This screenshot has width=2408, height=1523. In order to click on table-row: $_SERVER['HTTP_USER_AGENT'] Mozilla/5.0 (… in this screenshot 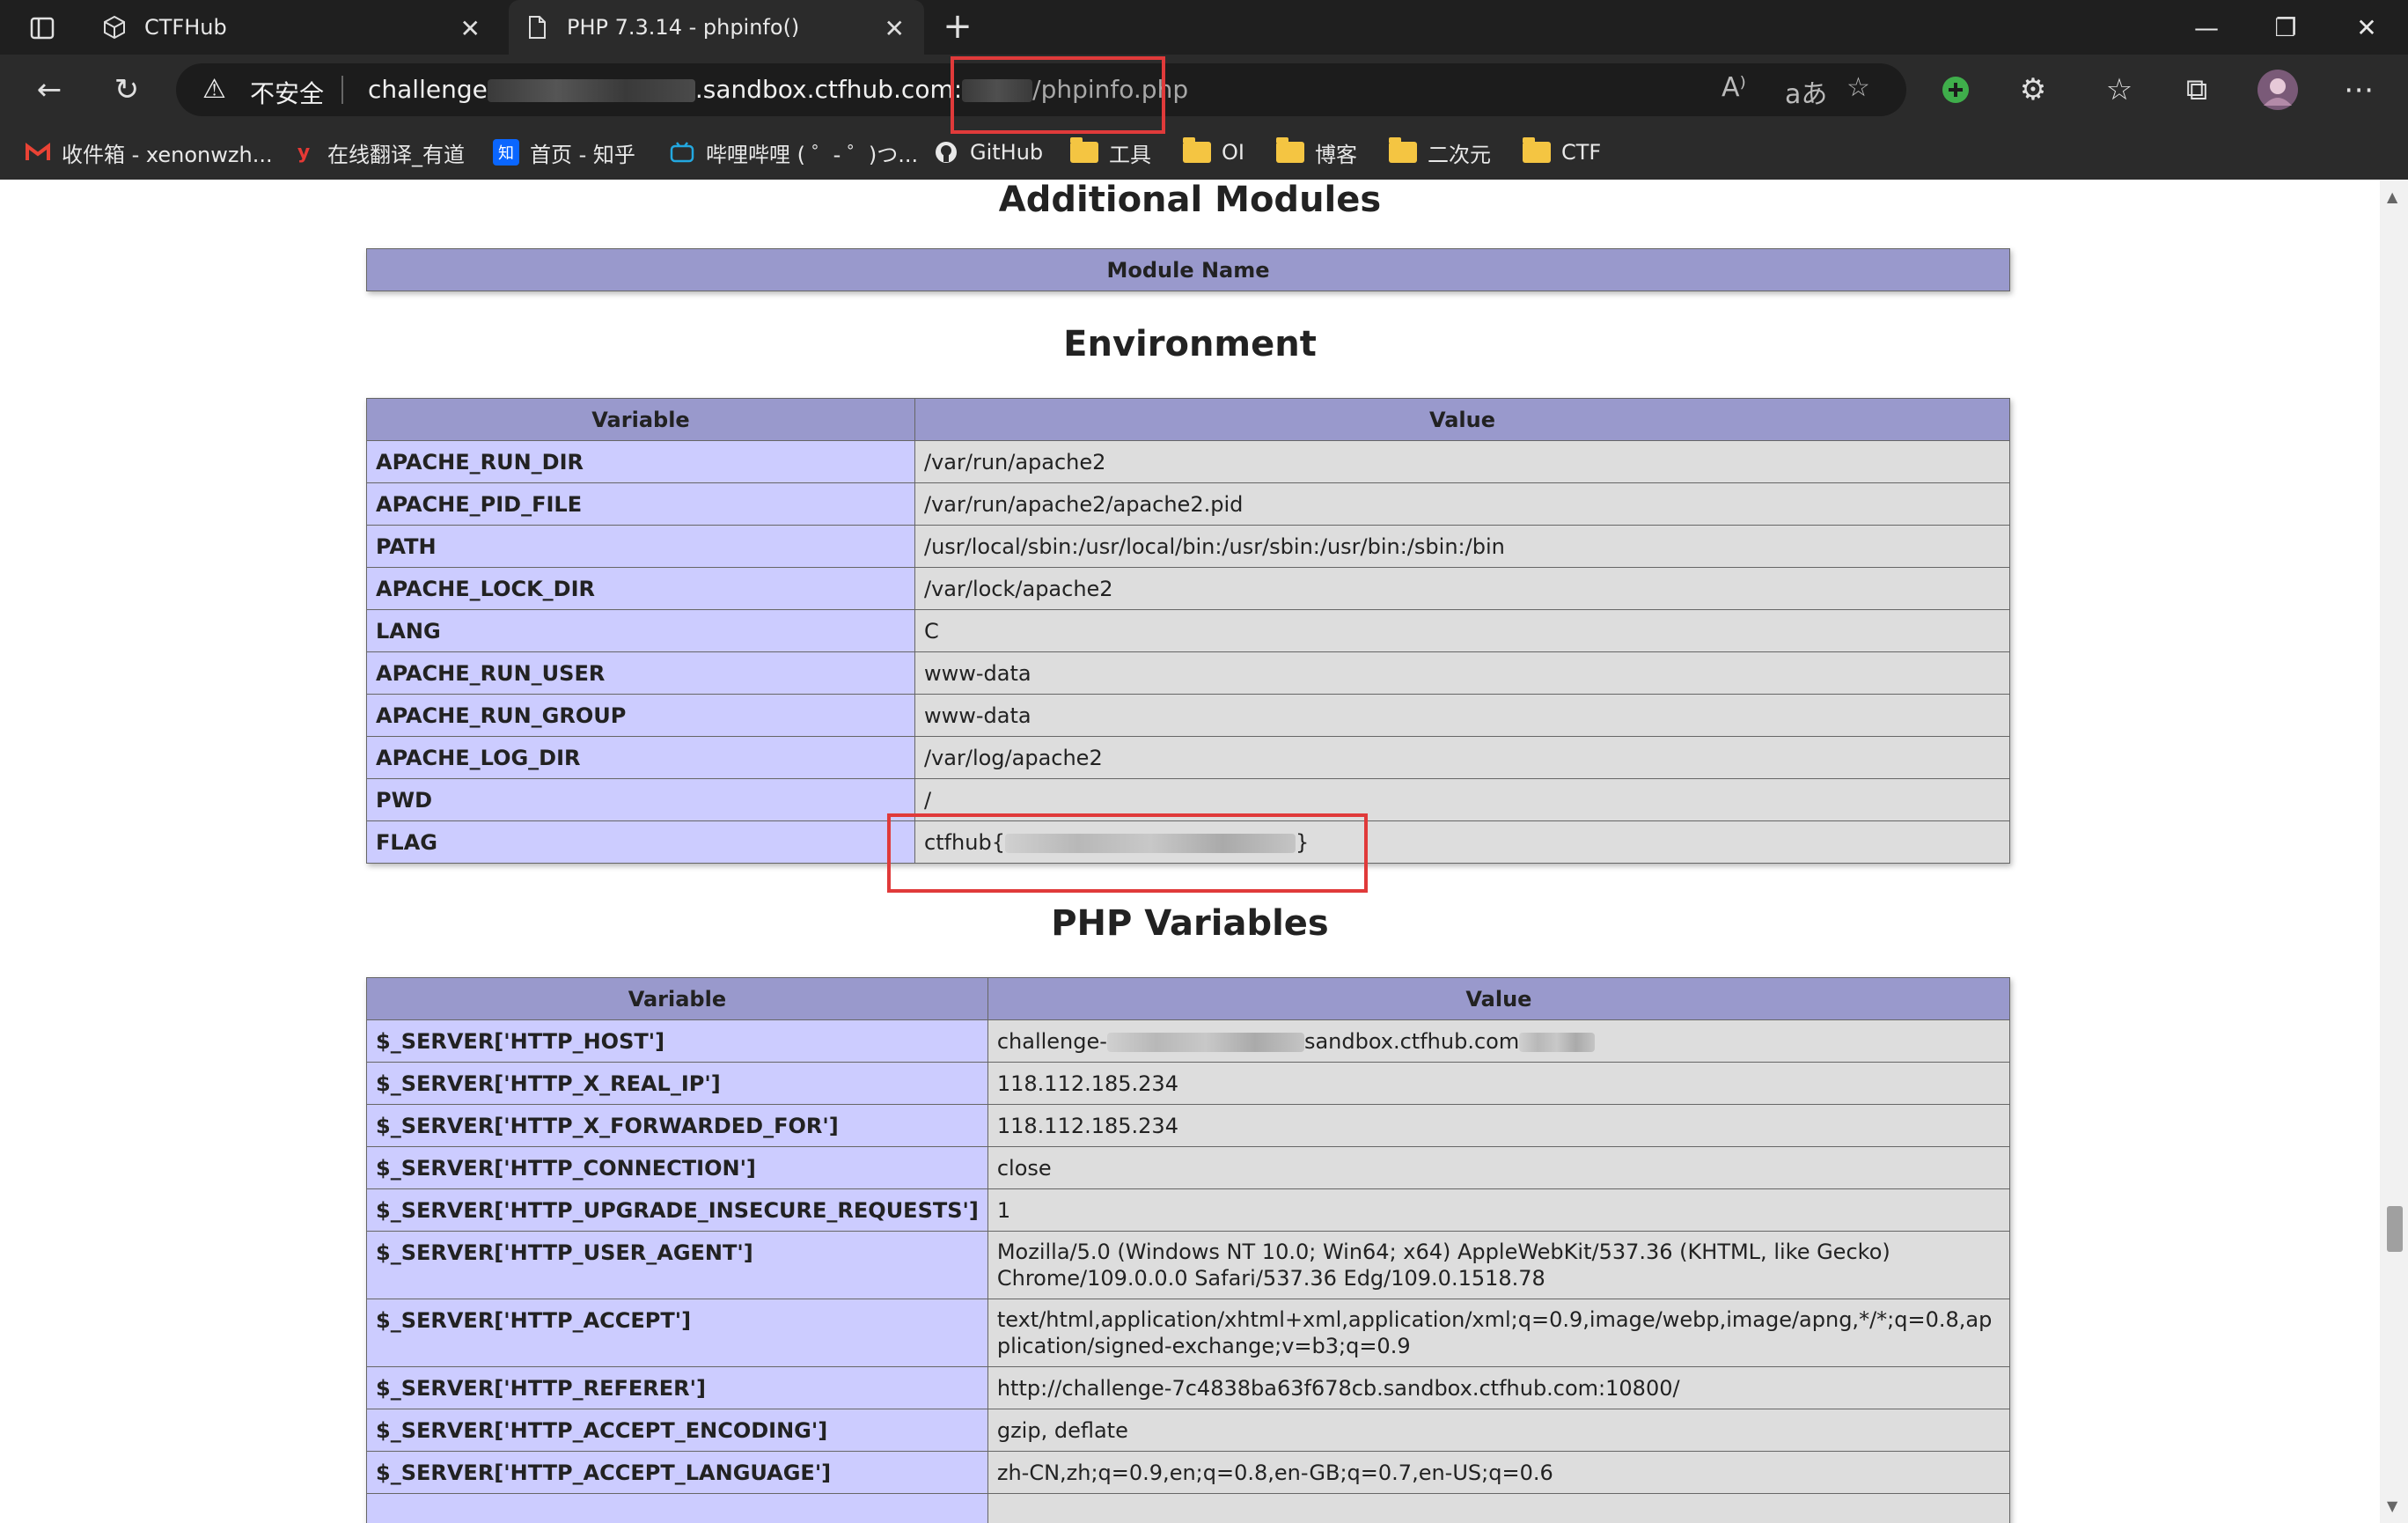, I will do `click(1188, 1265)`.